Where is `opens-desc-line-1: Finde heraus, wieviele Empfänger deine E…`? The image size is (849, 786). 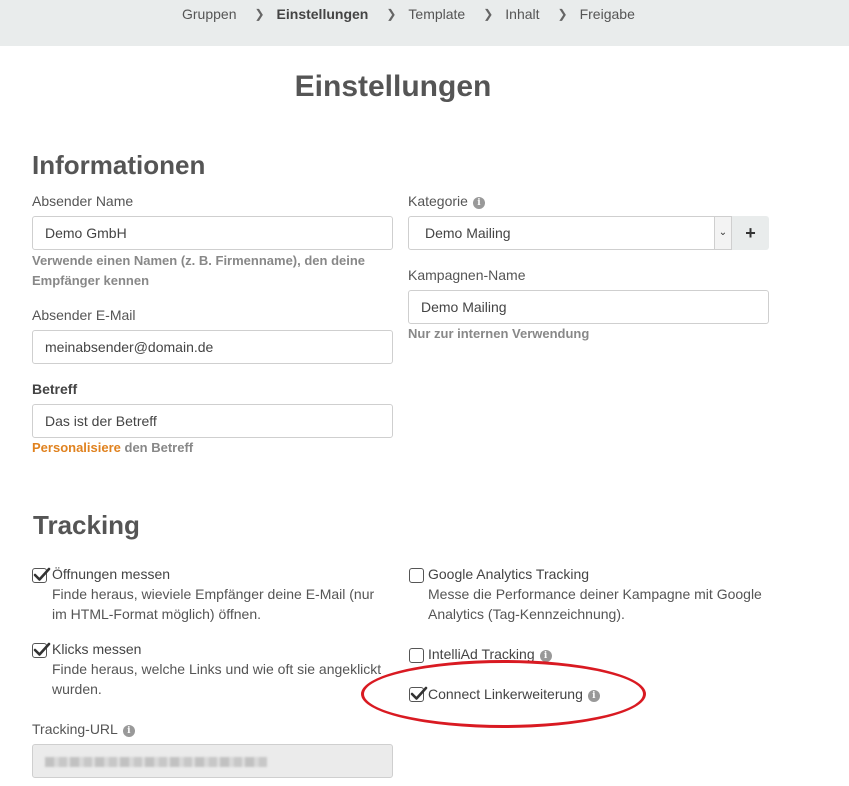 opens-desc-line-1: Finde heraus, wieviele Empfänger deine E… is located at coordinates (213, 594).